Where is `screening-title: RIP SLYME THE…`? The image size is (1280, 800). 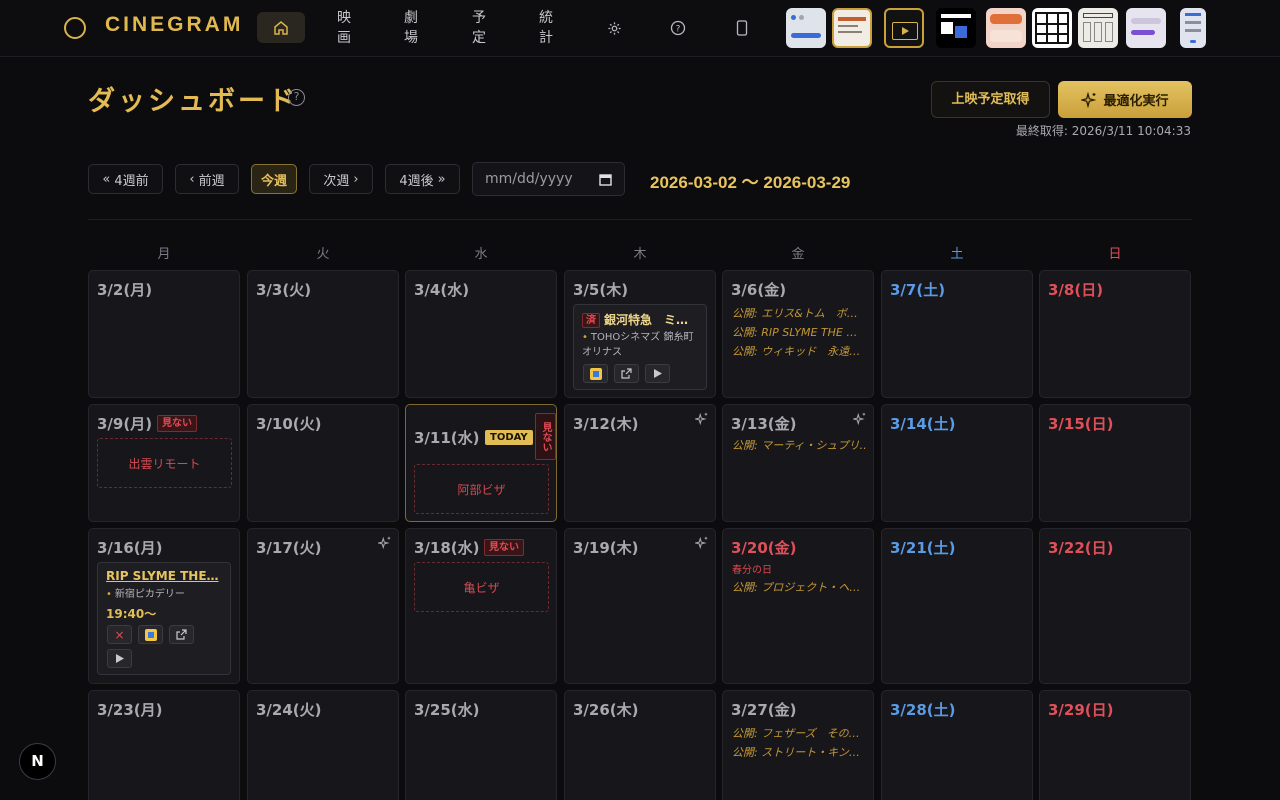
screening-title: RIP SLYME THE… is located at coordinates (165, 576).